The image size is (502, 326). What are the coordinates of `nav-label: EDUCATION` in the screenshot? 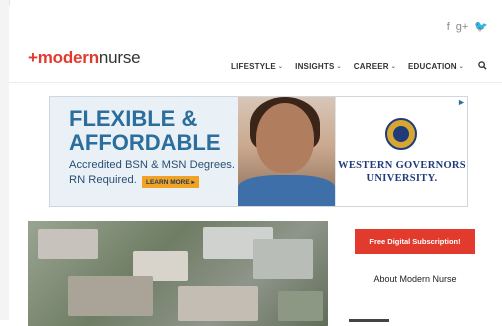 It's located at (432, 66).